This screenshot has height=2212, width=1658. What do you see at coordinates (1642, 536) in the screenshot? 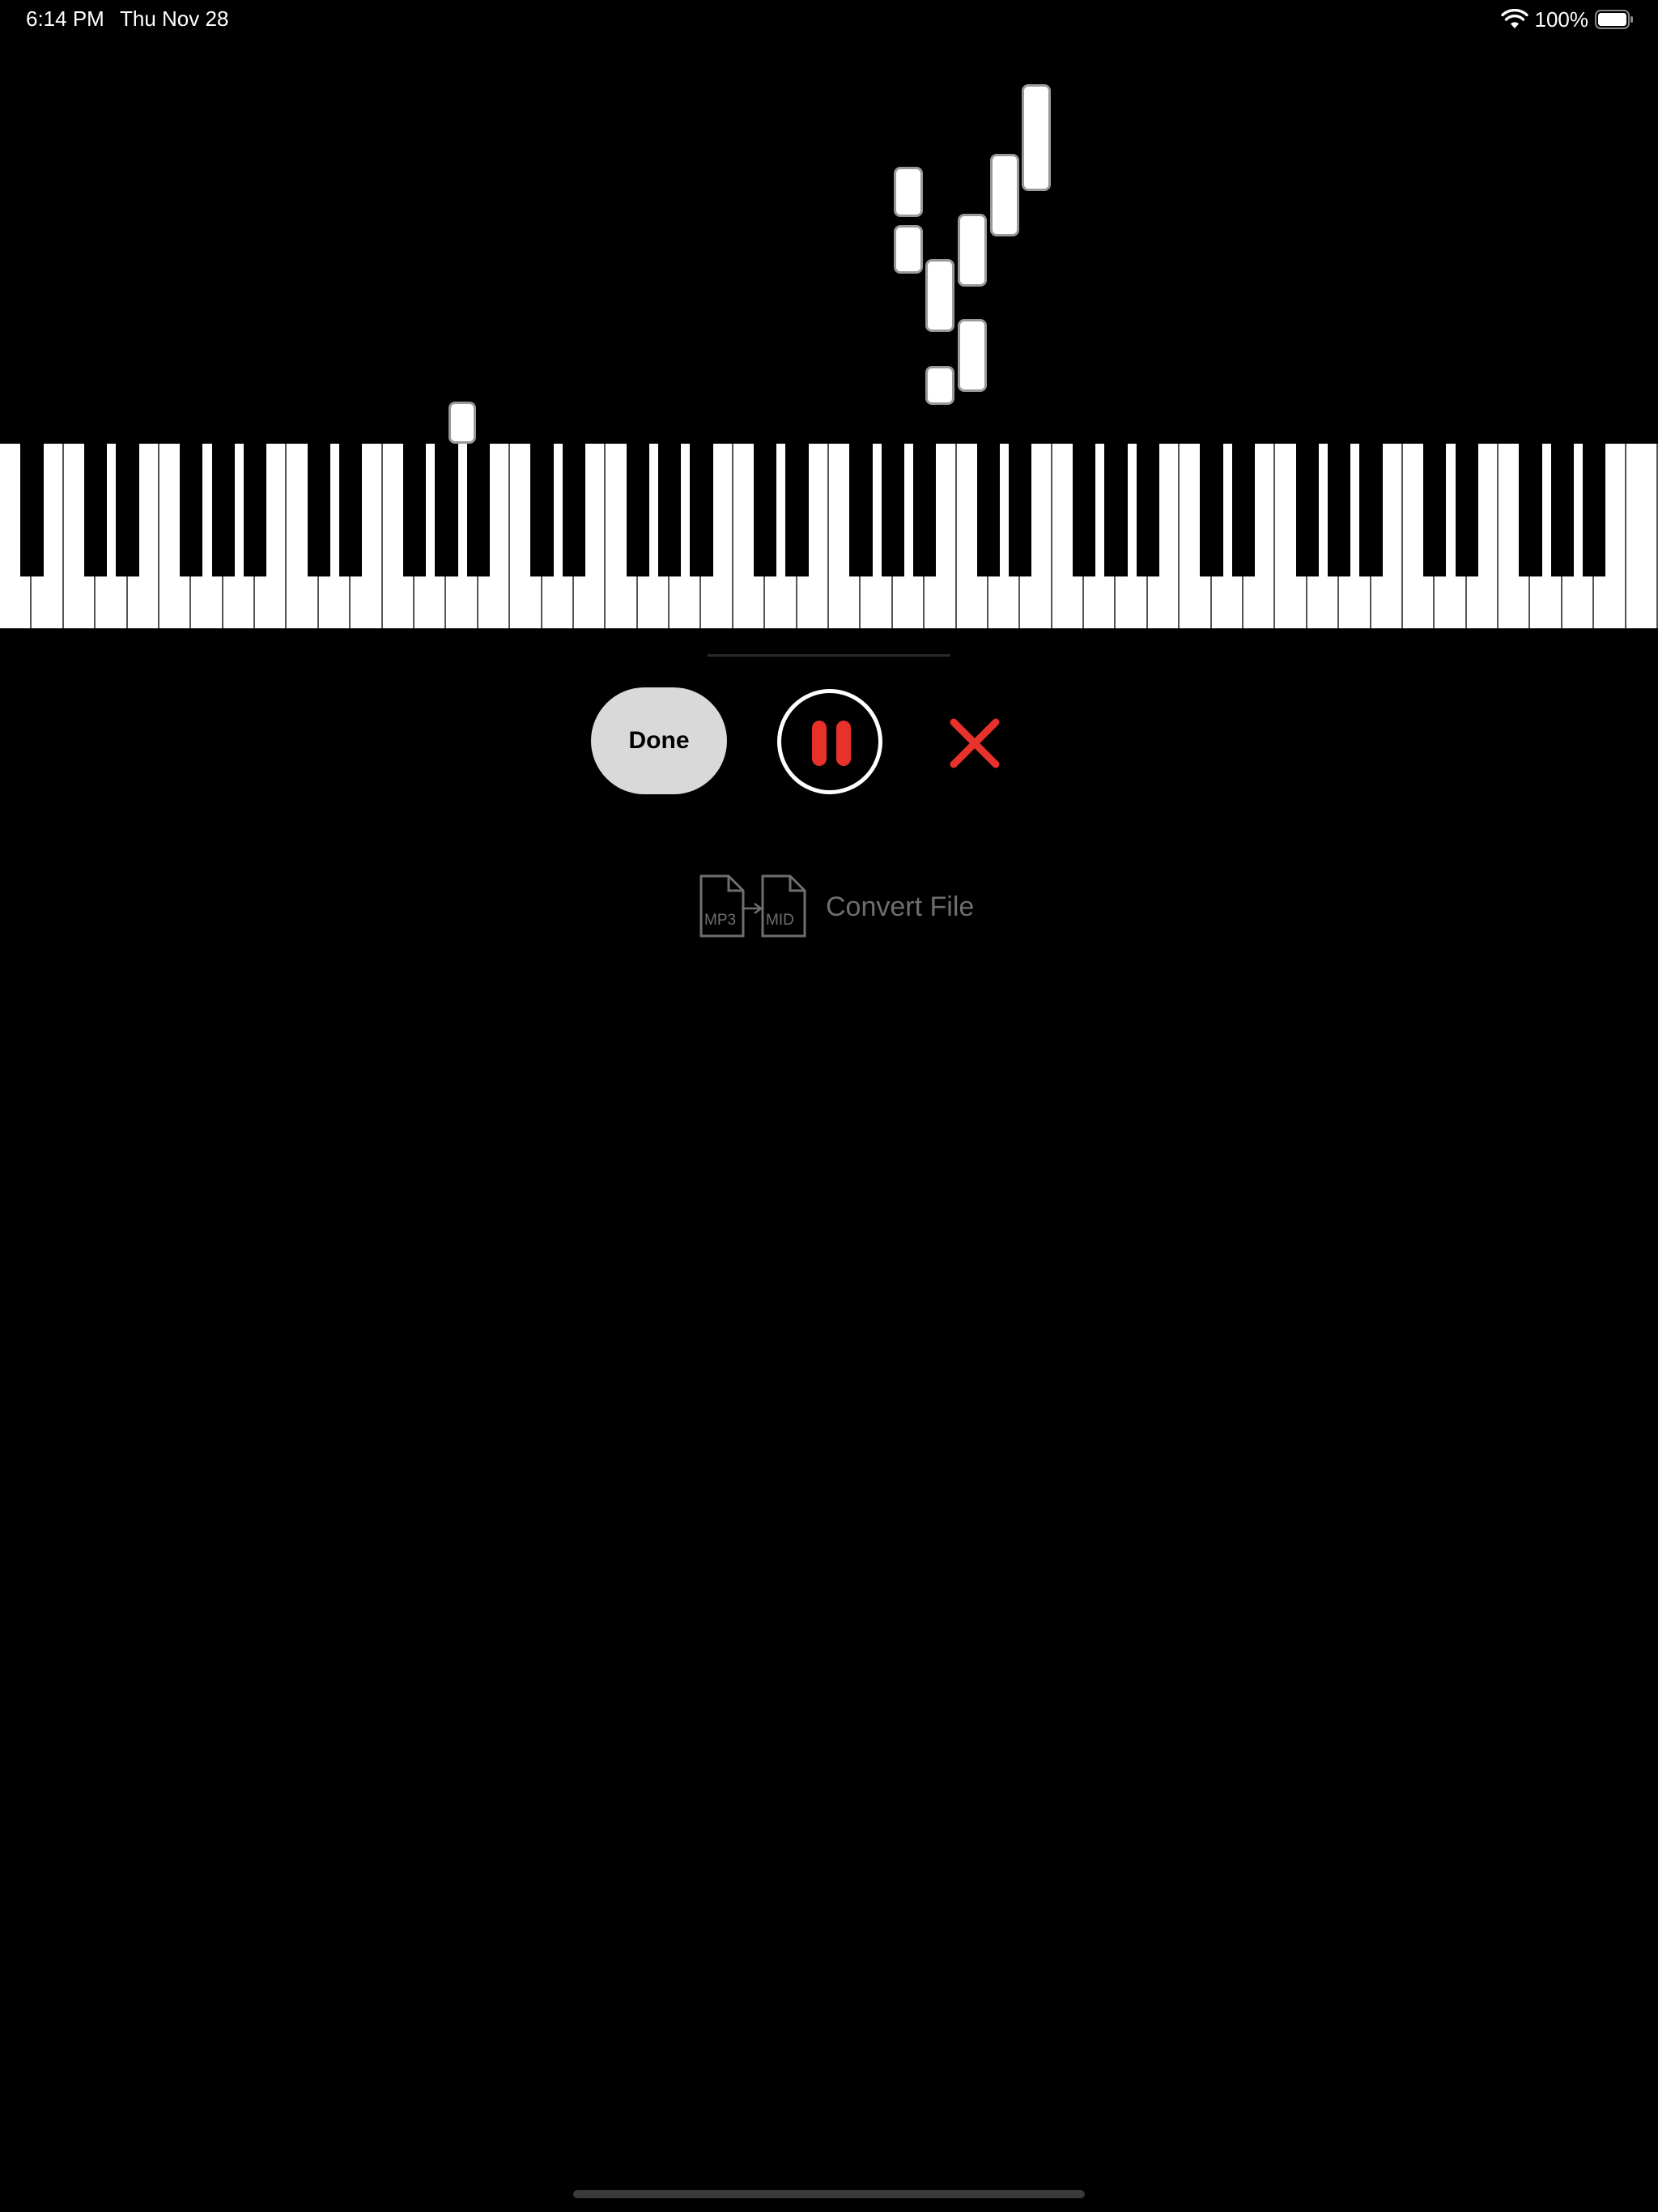
I see `white-key` at bounding box center [1642, 536].